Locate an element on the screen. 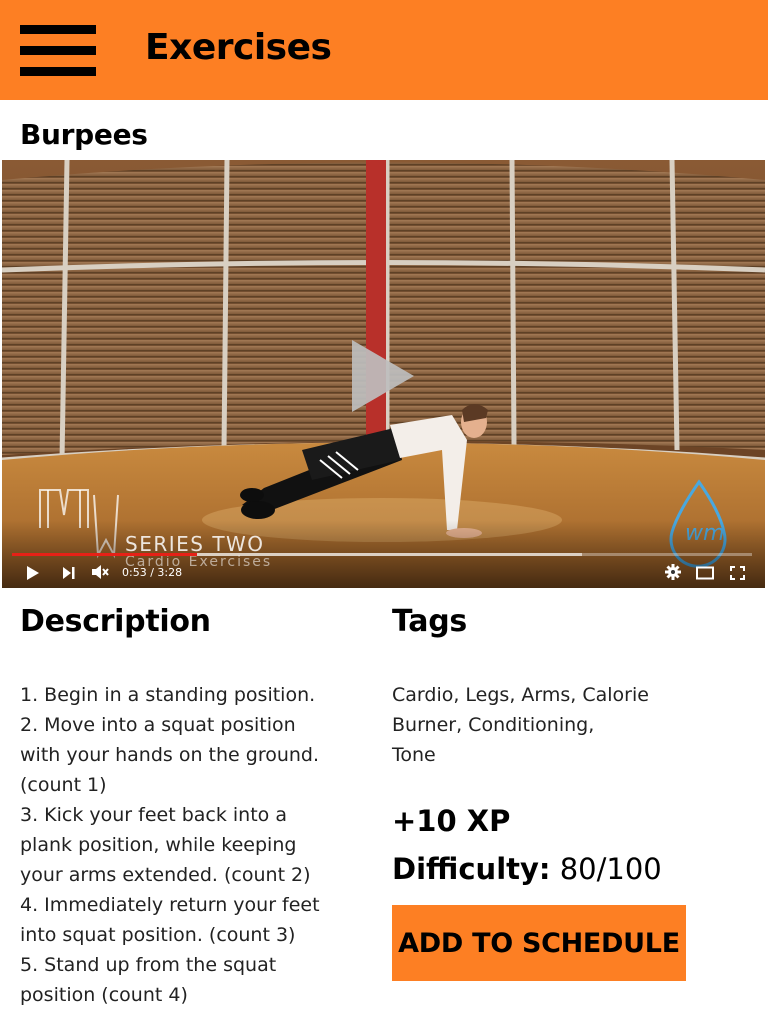 The height and width of the screenshot is (1024, 768). play-video-button is located at coordinates (383, 376).